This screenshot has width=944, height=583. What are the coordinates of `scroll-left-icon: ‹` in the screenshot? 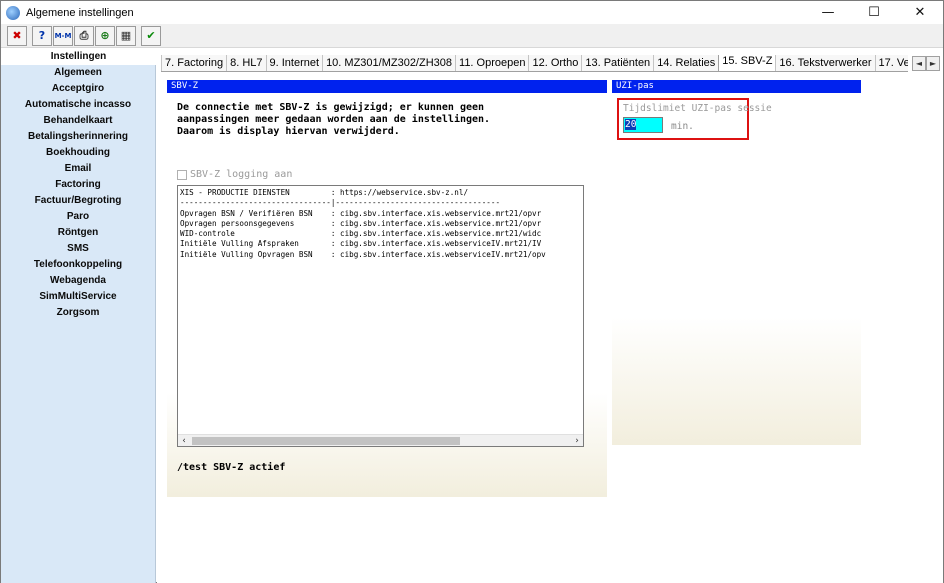 It's located at (184, 440).